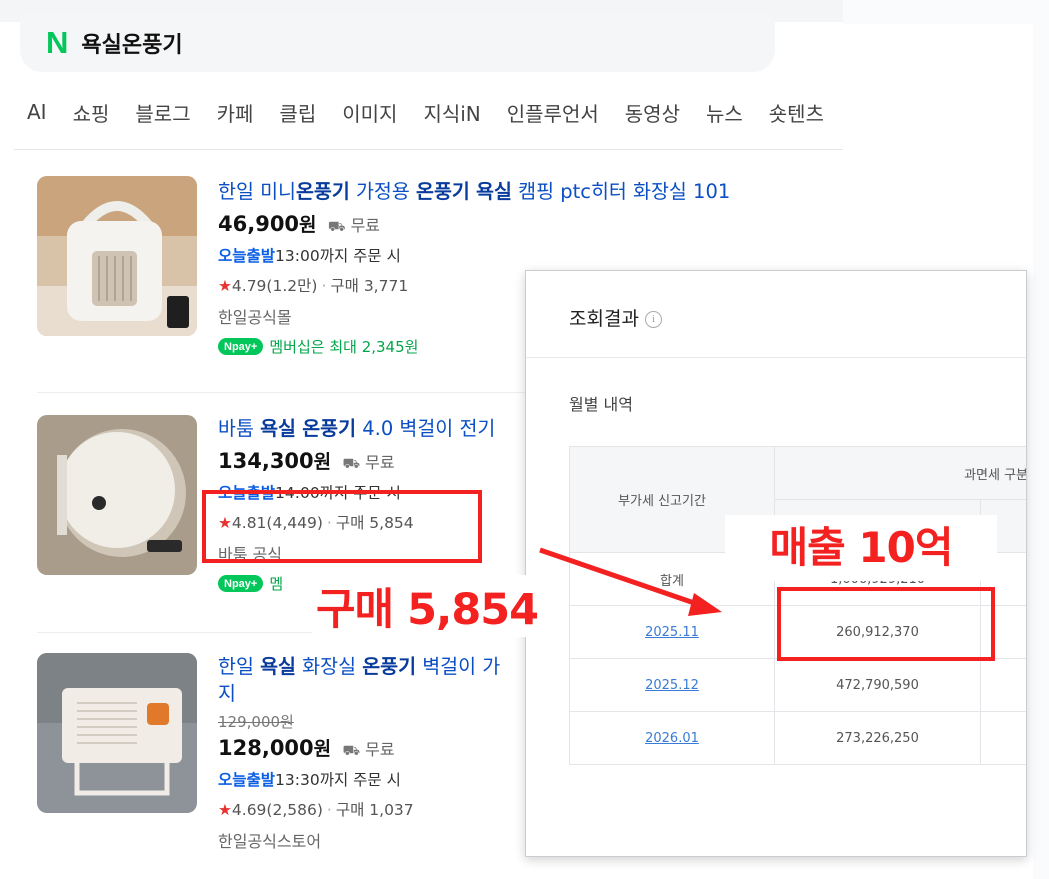 This screenshot has height=879, width=1049. What do you see at coordinates (309, 256) in the screenshot?
I see `delivery-info: 오늘출발13:00까지 주문 시` at bounding box center [309, 256].